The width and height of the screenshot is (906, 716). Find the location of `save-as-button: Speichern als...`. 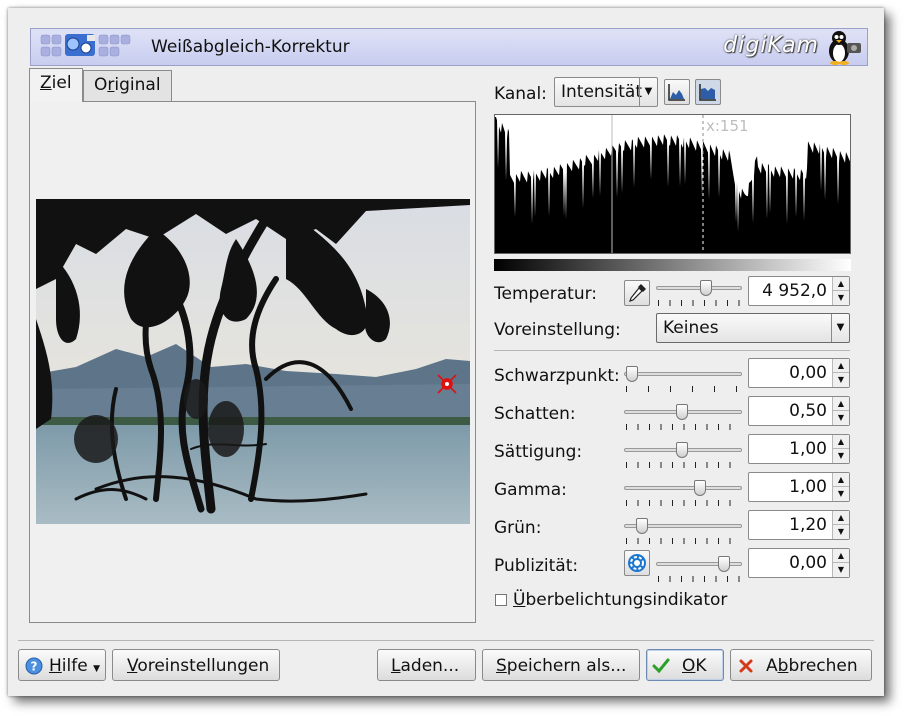

save-as-button: Speichern als... is located at coordinates (561, 665).